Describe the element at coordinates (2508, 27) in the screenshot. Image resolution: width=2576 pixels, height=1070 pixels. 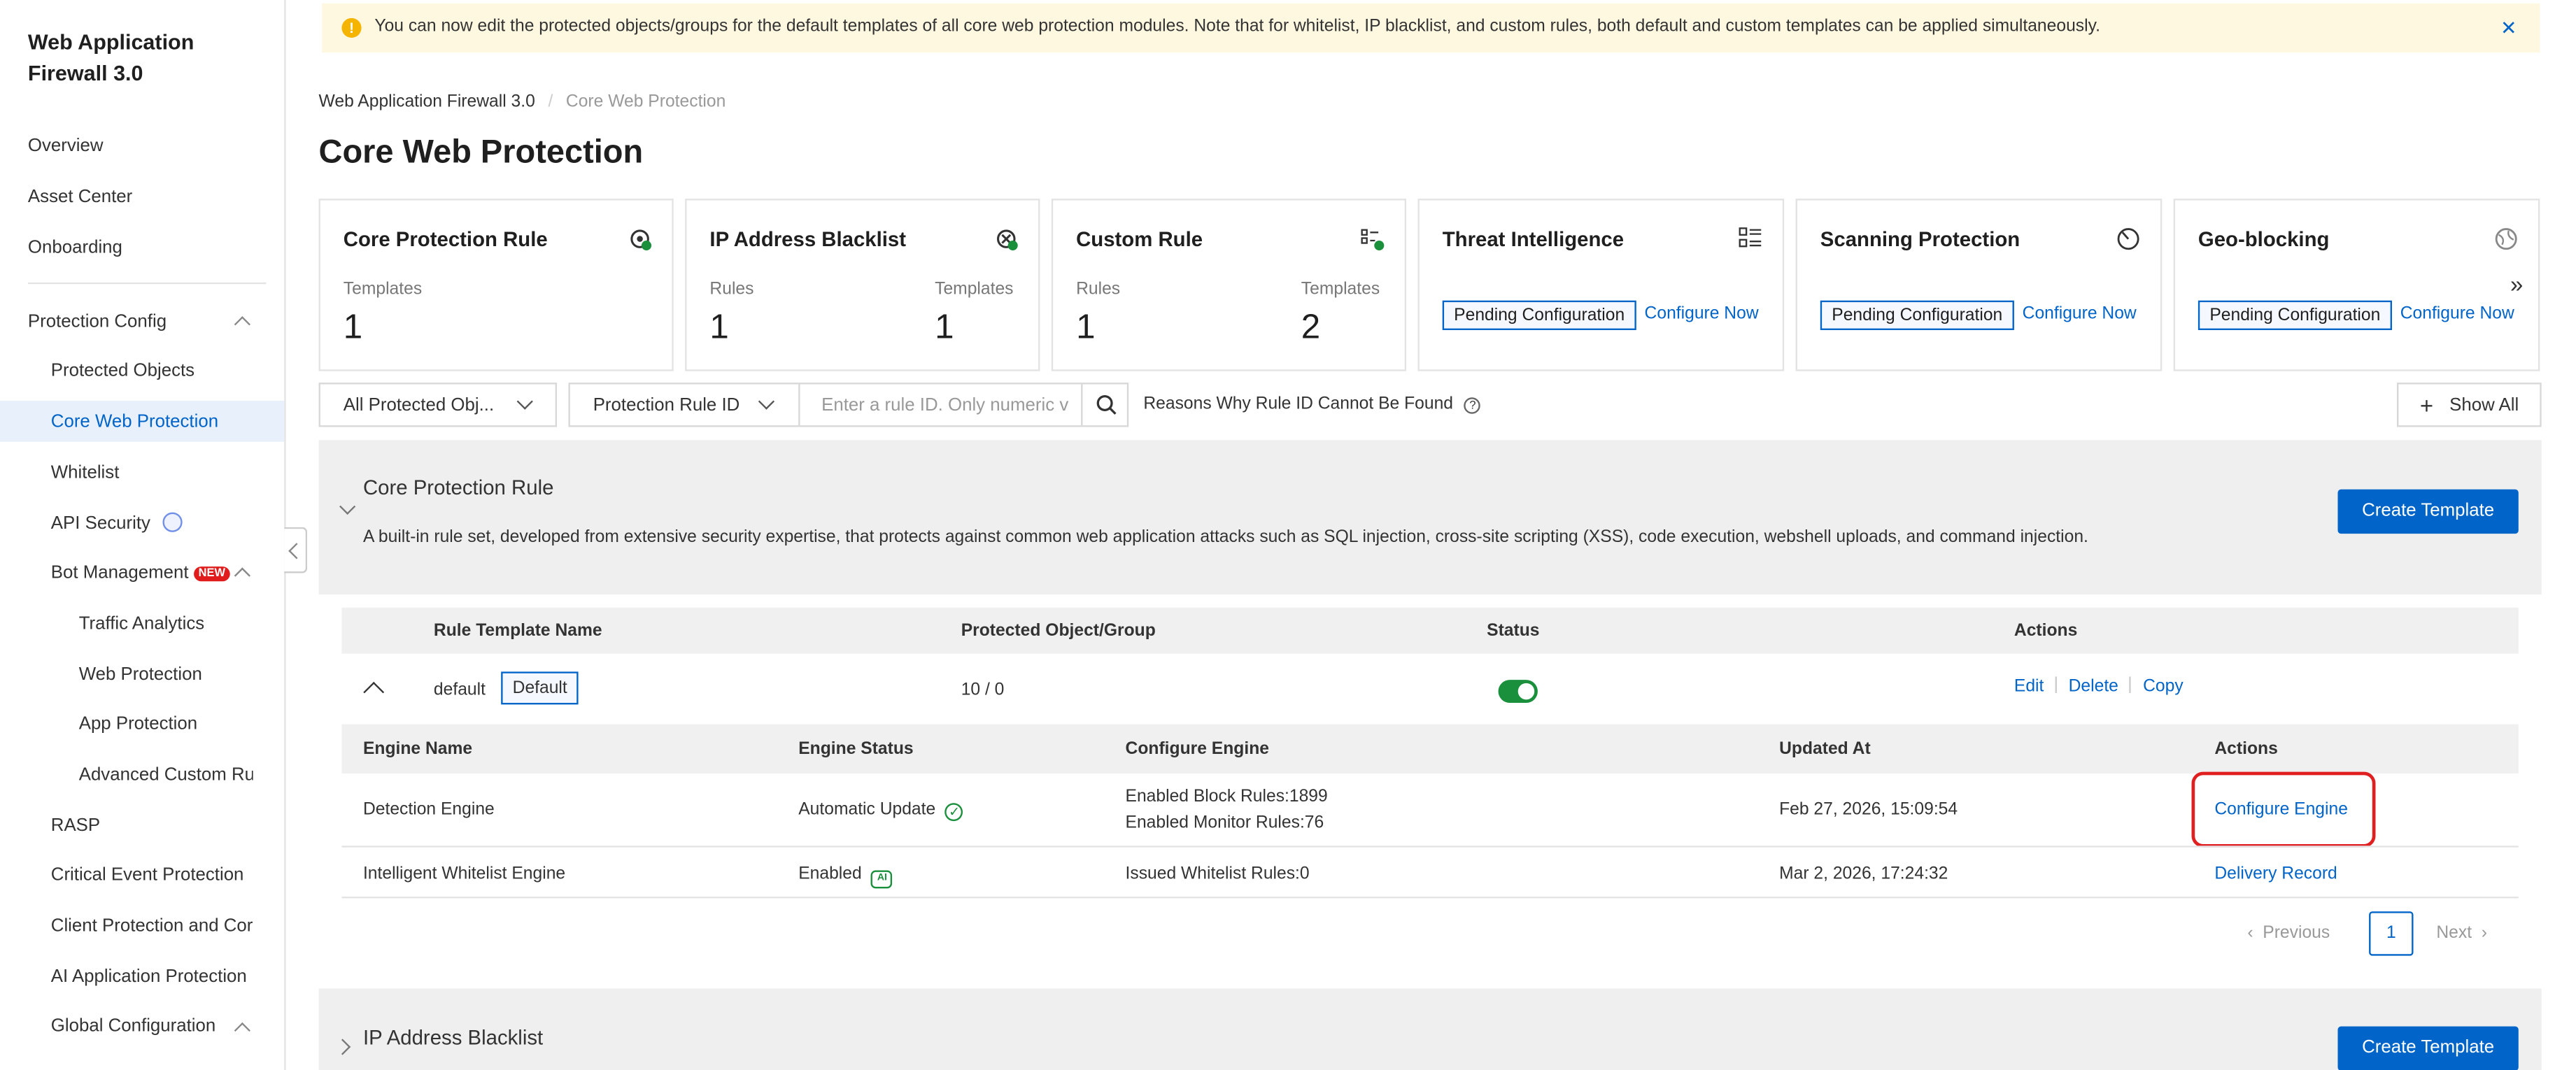
I see `close-icon: ✕` at that location.